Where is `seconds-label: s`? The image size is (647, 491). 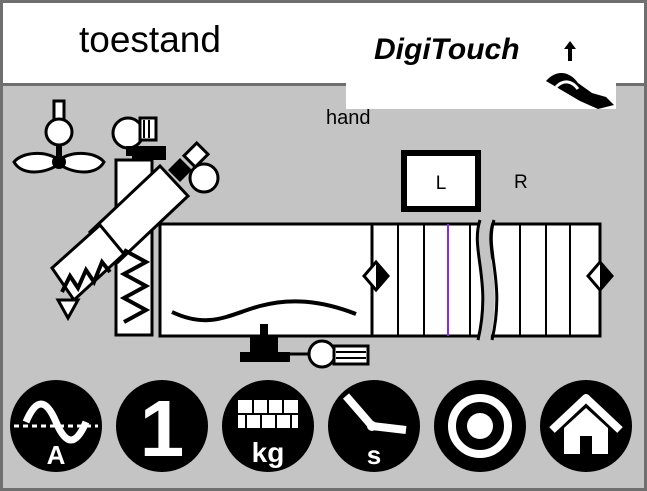
seconds-label: s is located at coordinates (374, 455).